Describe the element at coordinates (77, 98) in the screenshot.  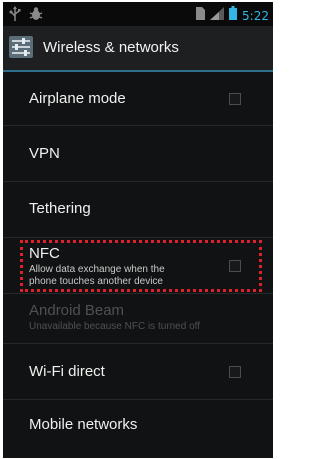
I see `airplane-mode-title: Airplane mode` at that location.